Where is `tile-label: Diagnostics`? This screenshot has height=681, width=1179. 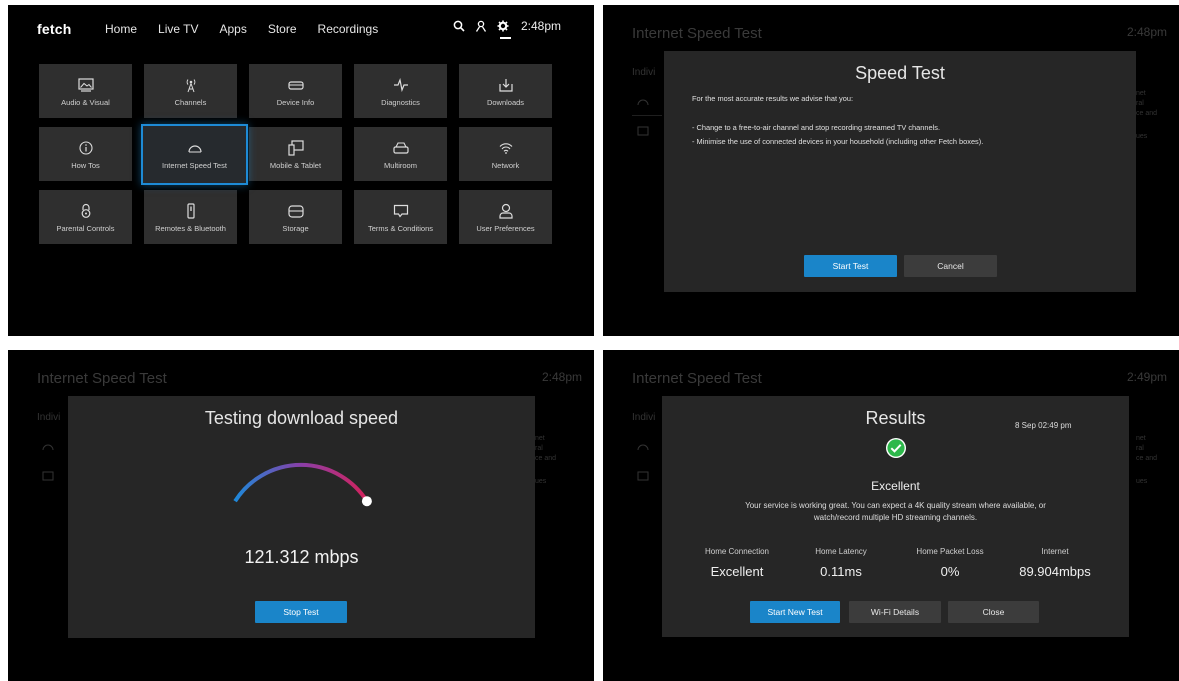
tile-label: Diagnostics is located at coordinates (400, 102).